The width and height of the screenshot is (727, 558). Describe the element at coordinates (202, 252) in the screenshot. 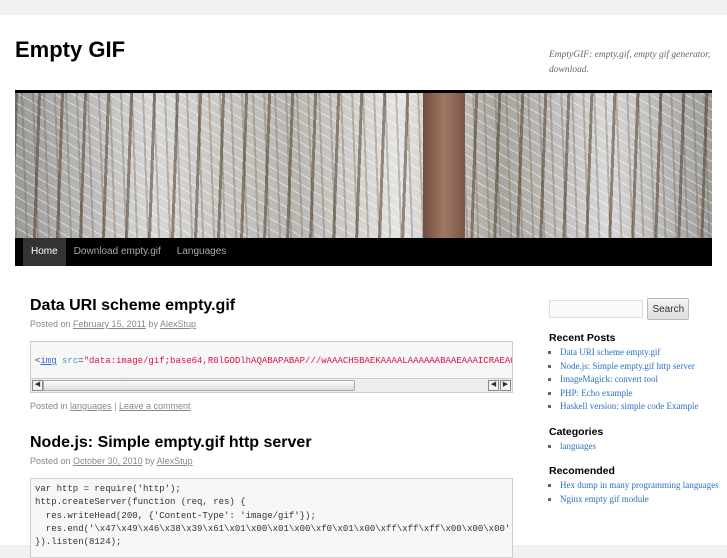

I see `nav-languages: Languages` at that location.